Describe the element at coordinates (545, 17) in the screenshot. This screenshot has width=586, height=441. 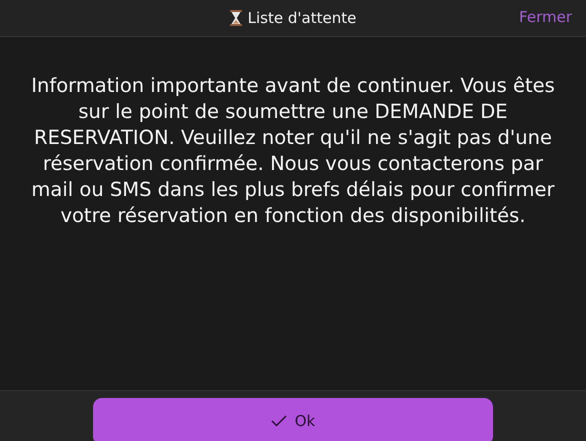
I see `close-link: Fermer` at that location.